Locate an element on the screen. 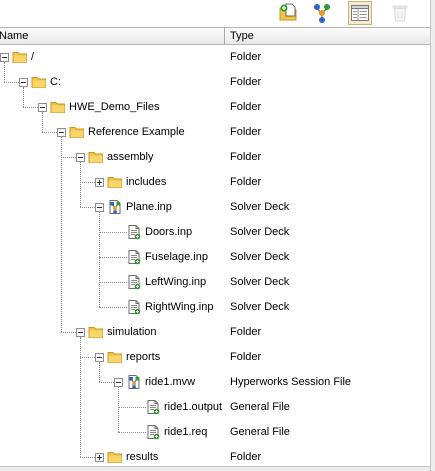 This screenshot has height=471, width=435. list-view-icon is located at coordinates (360, 13).